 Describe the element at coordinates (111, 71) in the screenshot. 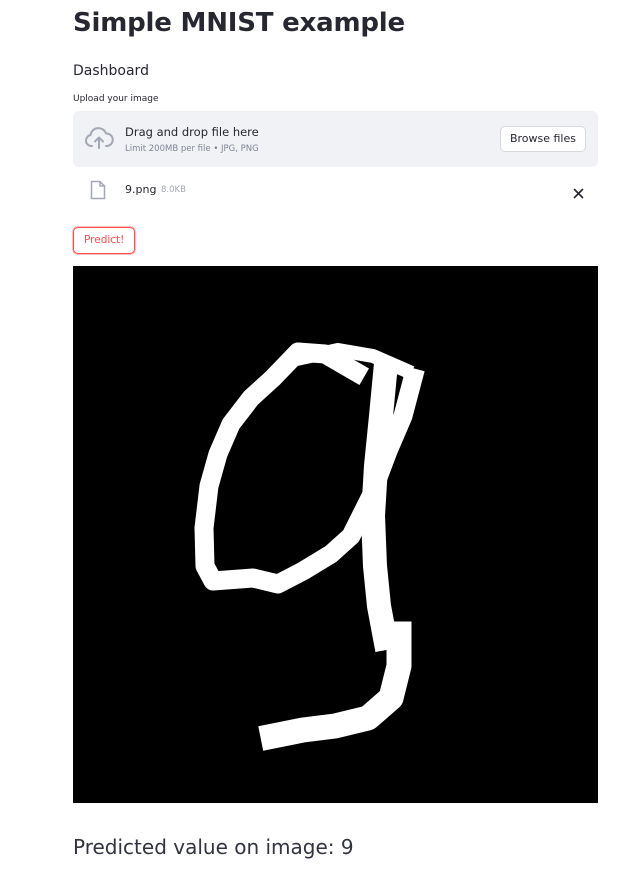

I see `page-subtitle: Dashboard` at that location.